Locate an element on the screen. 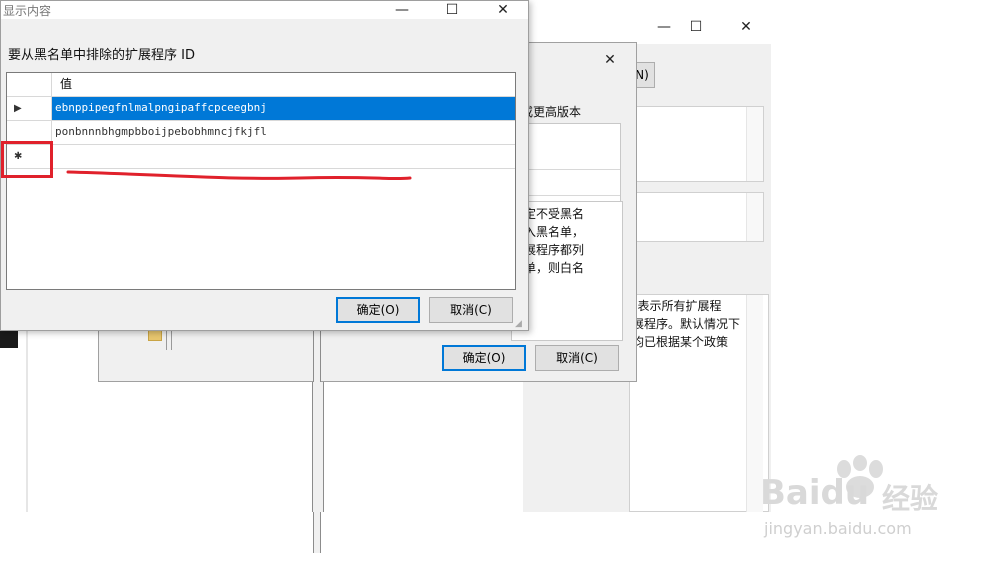  new-row-value-cell is located at coordinates (283, 156).